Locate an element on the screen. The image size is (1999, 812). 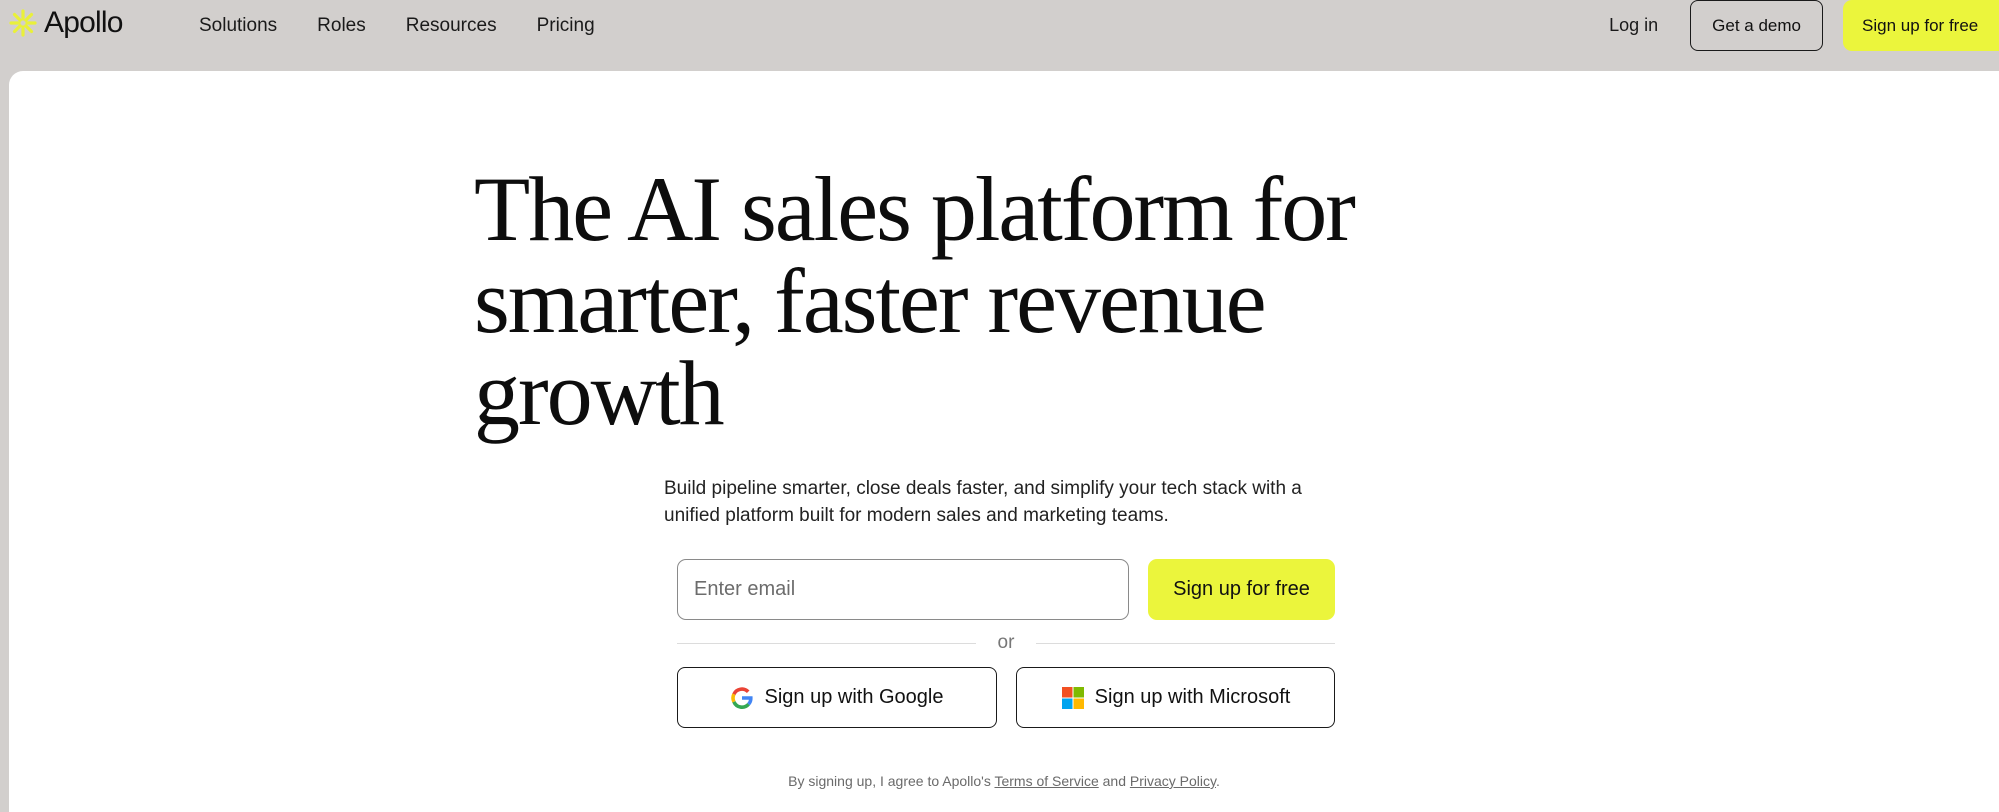
login-link: Log in is located at coordinates (1633, 25).